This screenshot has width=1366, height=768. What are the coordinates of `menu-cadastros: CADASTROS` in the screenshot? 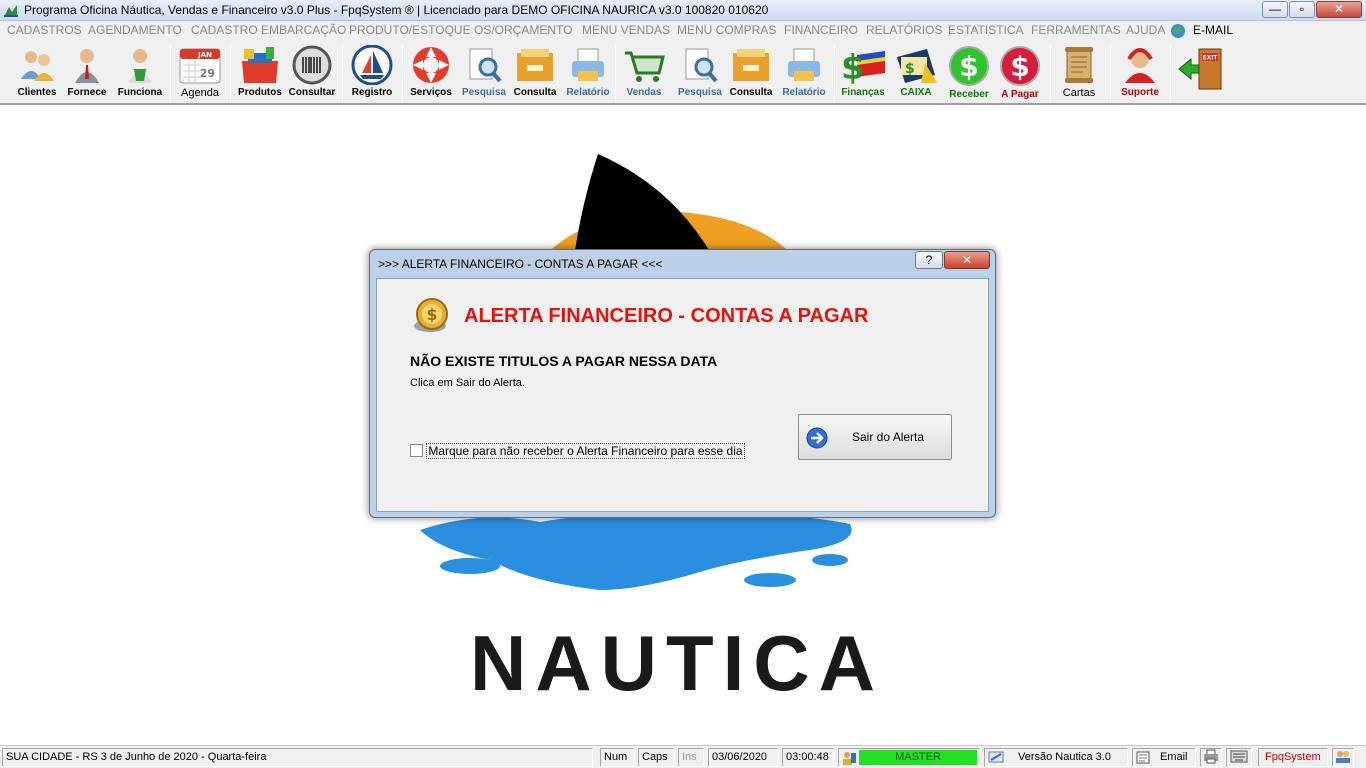 It's located at (44, 30).